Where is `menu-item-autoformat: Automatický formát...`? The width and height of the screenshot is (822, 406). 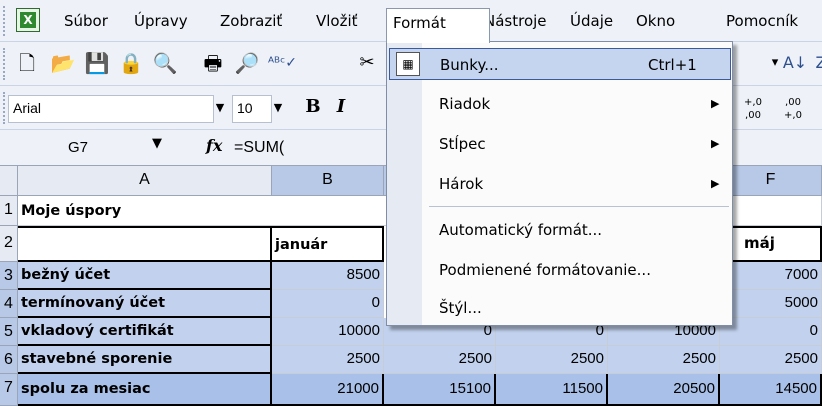 menu-item-autoformat: Automatický formát... is located at coordinates (578, 230).